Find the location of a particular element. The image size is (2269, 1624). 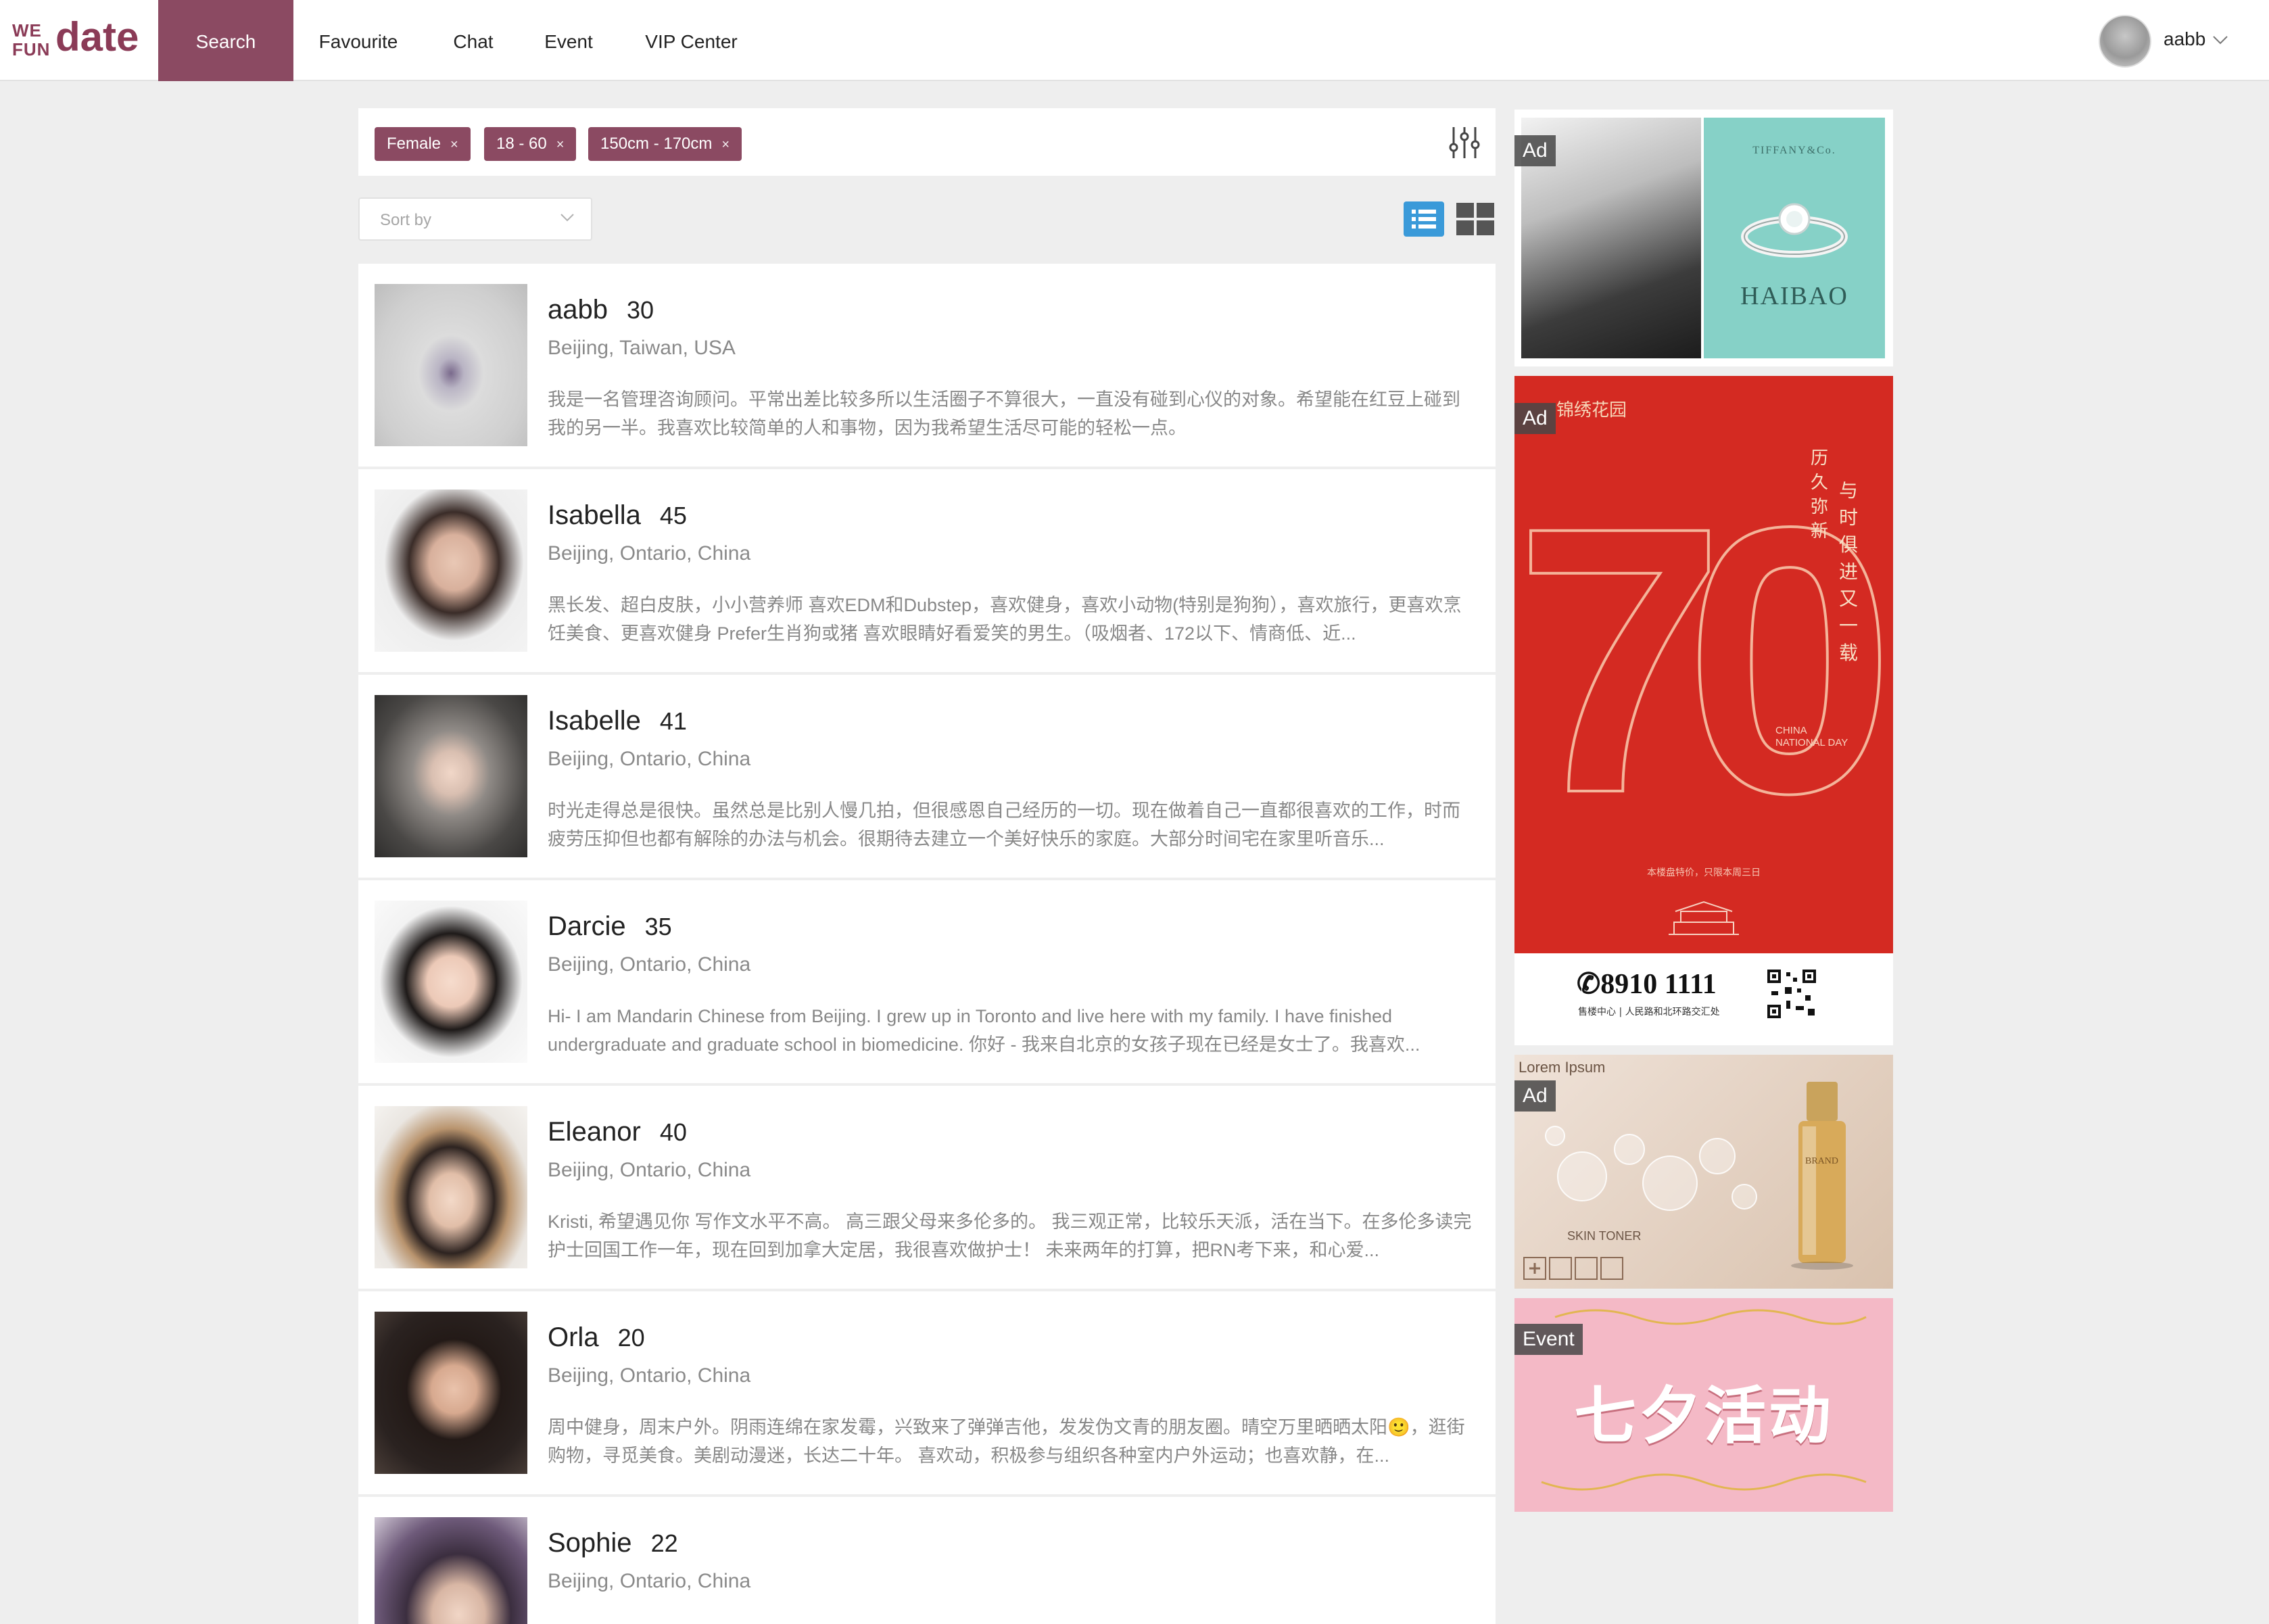

ad-lorem: Lorem Ipsum is located at coordinates (1562, 1067).